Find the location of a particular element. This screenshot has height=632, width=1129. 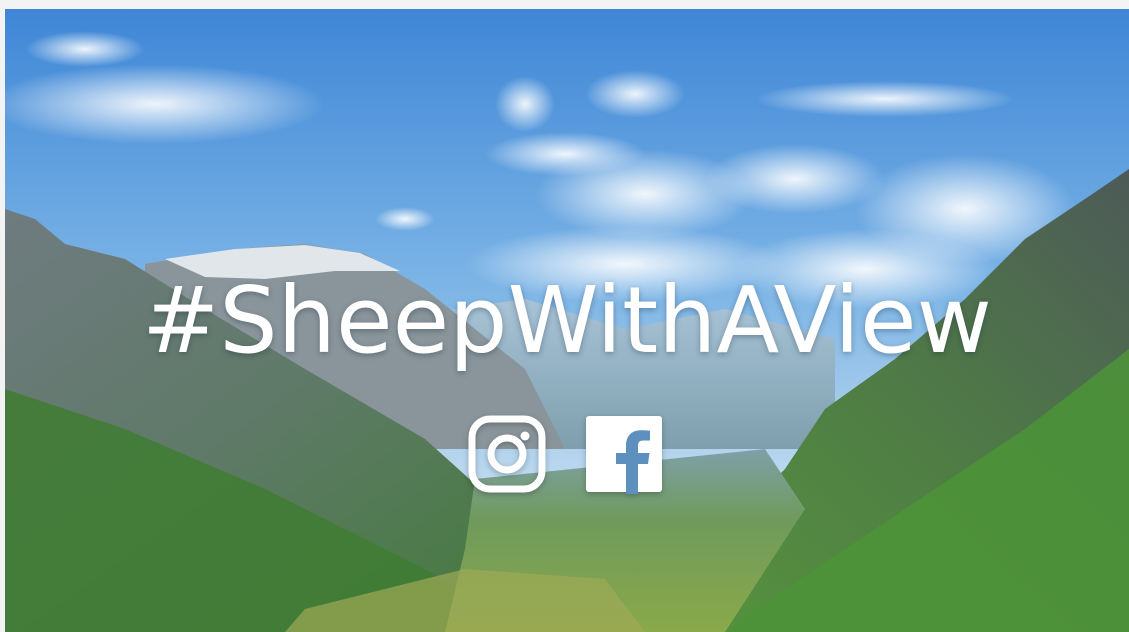

facebook-icon is located at coordinates (624, 455).